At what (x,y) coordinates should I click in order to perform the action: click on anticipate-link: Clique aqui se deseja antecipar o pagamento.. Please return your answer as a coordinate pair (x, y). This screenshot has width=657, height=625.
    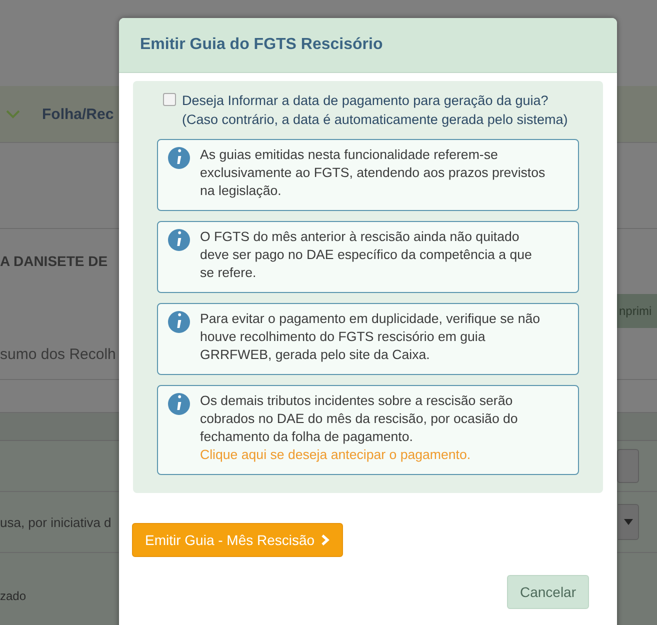
    Looking at the image, I should click on (335, 454).